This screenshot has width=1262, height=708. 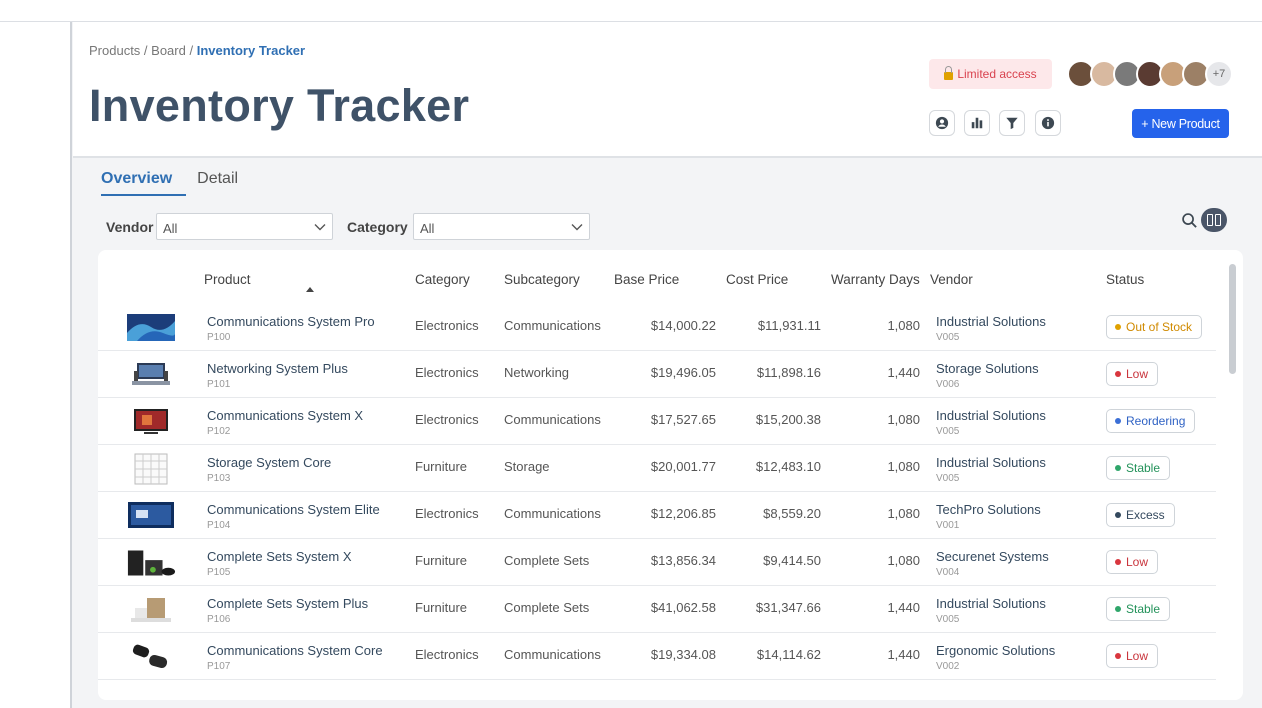 What do you see at coordinates (988, 509) in the screenshot?
I see `vendor-name: TechPro Solutions` at bounding box center [988, 509].